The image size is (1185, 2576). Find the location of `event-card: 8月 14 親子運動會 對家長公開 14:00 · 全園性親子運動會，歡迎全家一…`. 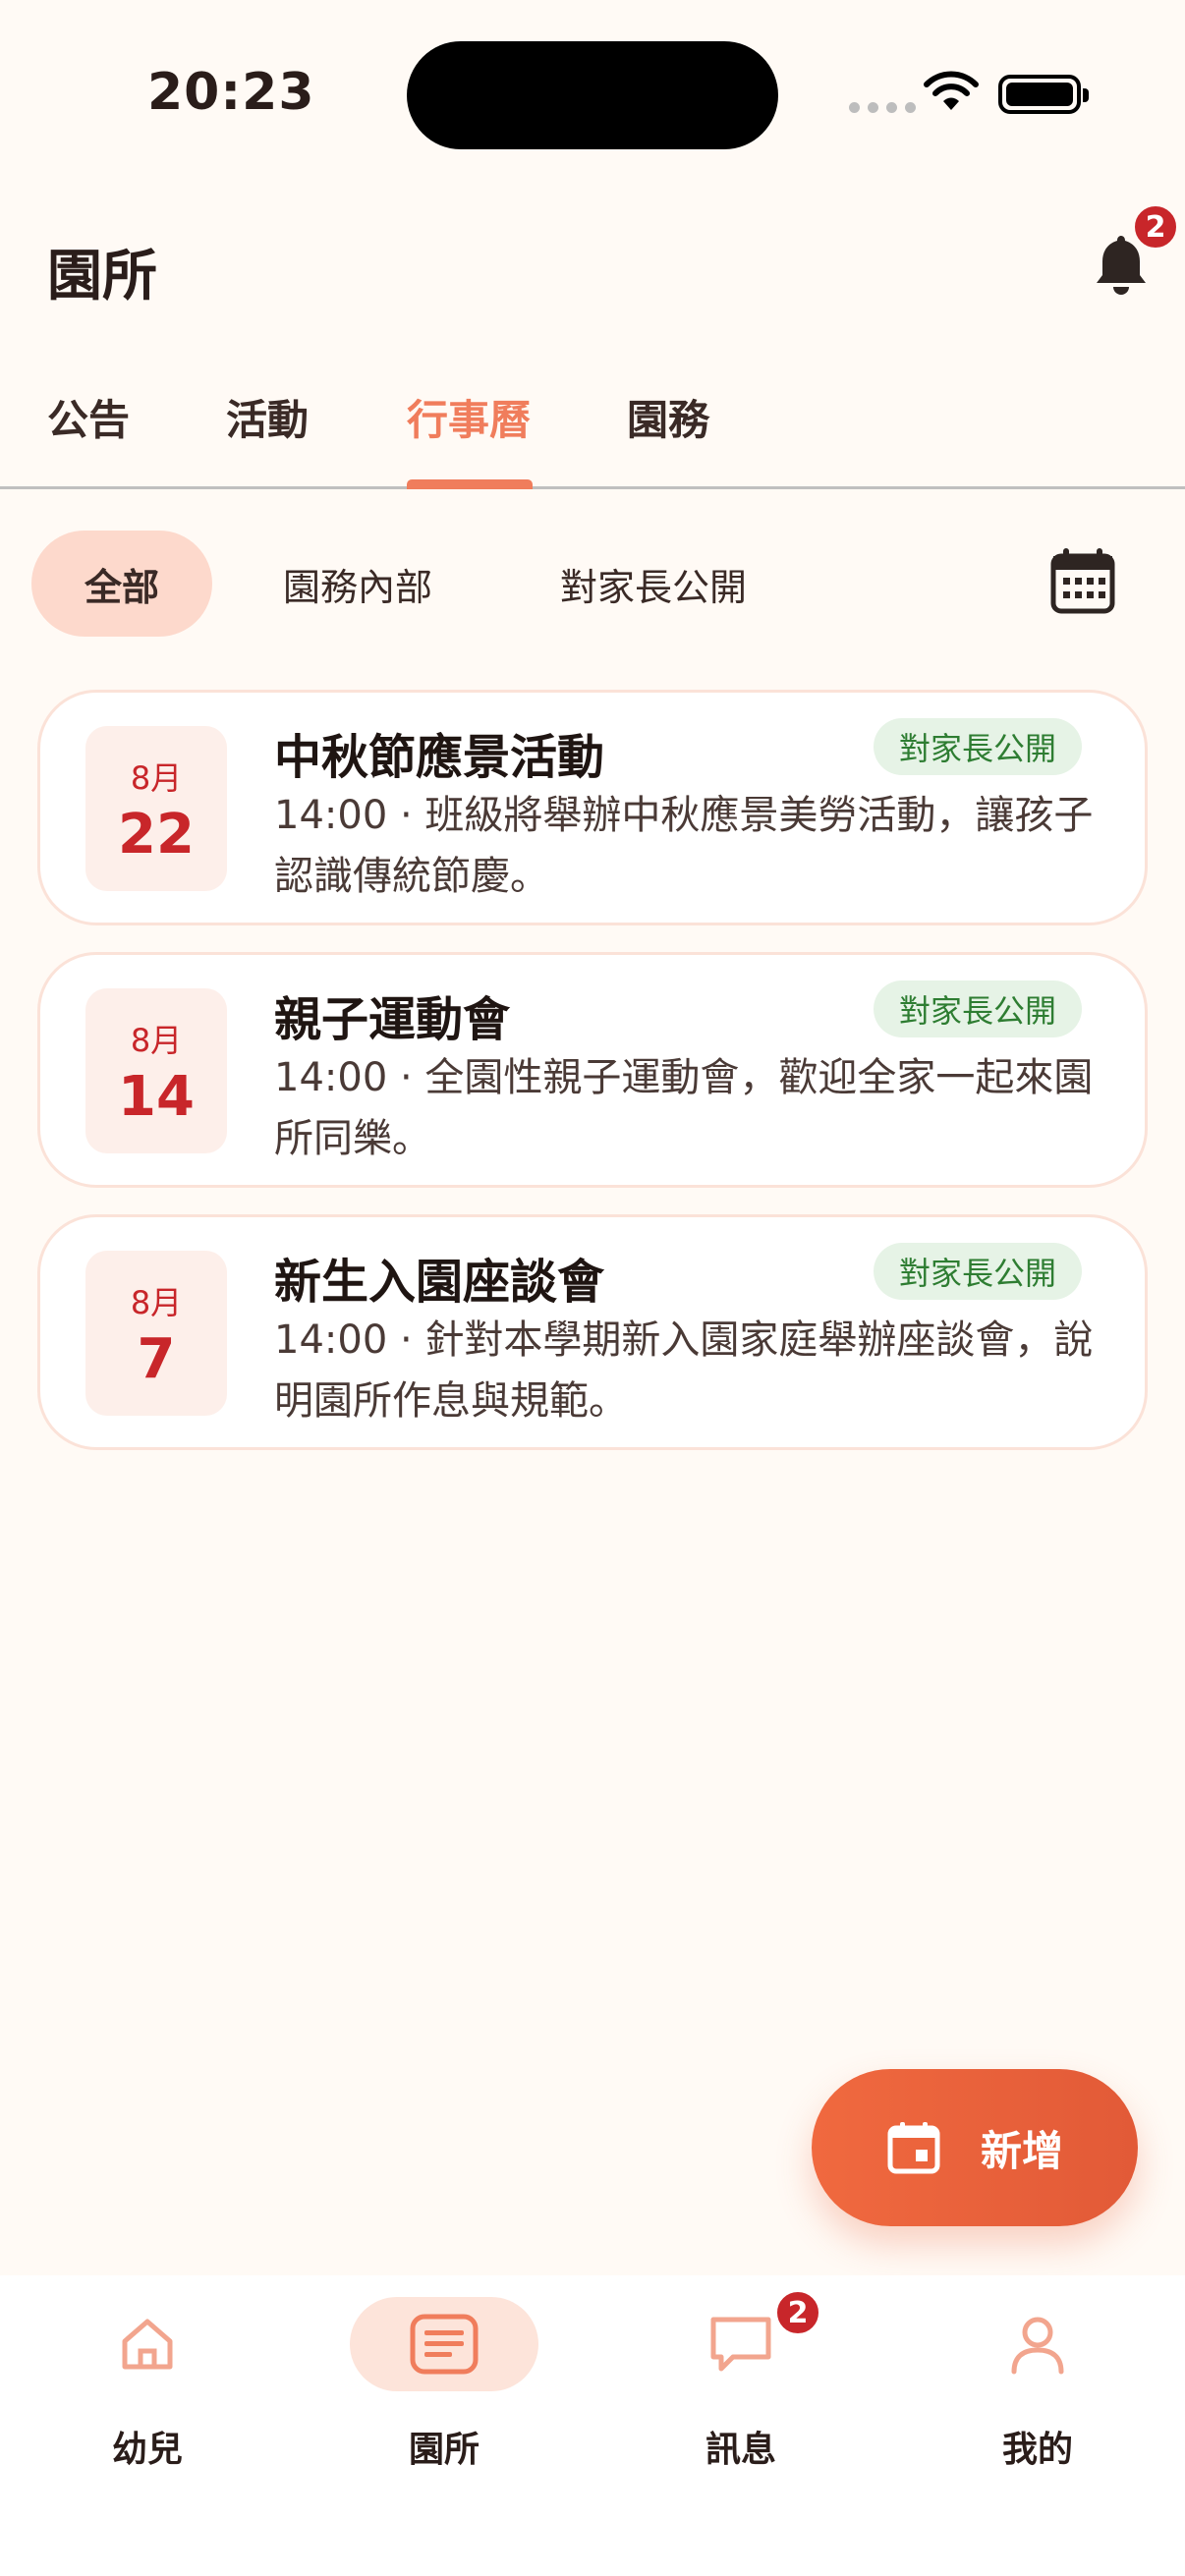

event-card: 8月 14 親子運動會 對家長公開 14:00 · 全園性親子運動會，歡迎全家一… is located at coordinates (592, 1070).